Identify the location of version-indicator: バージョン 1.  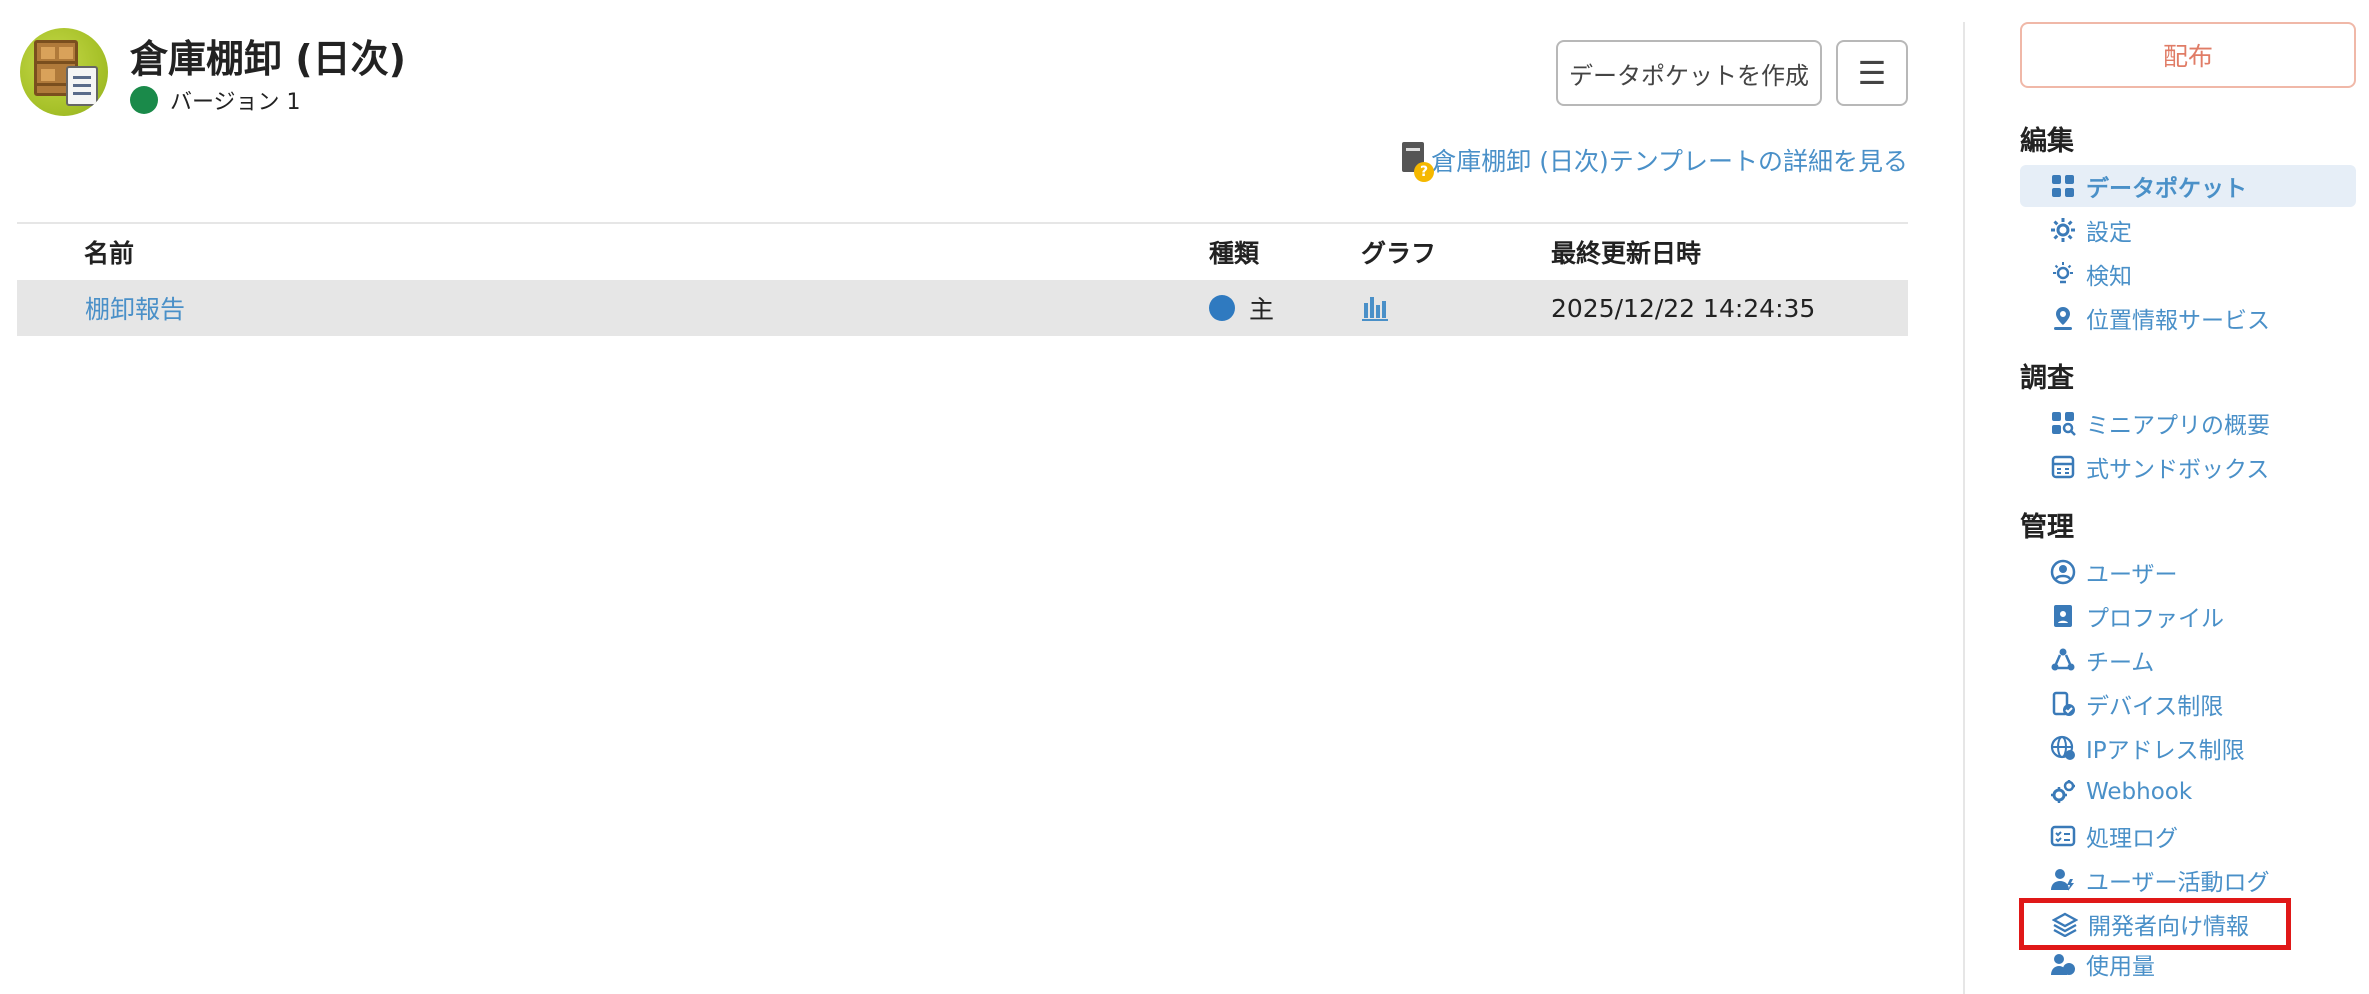
(215, 100).